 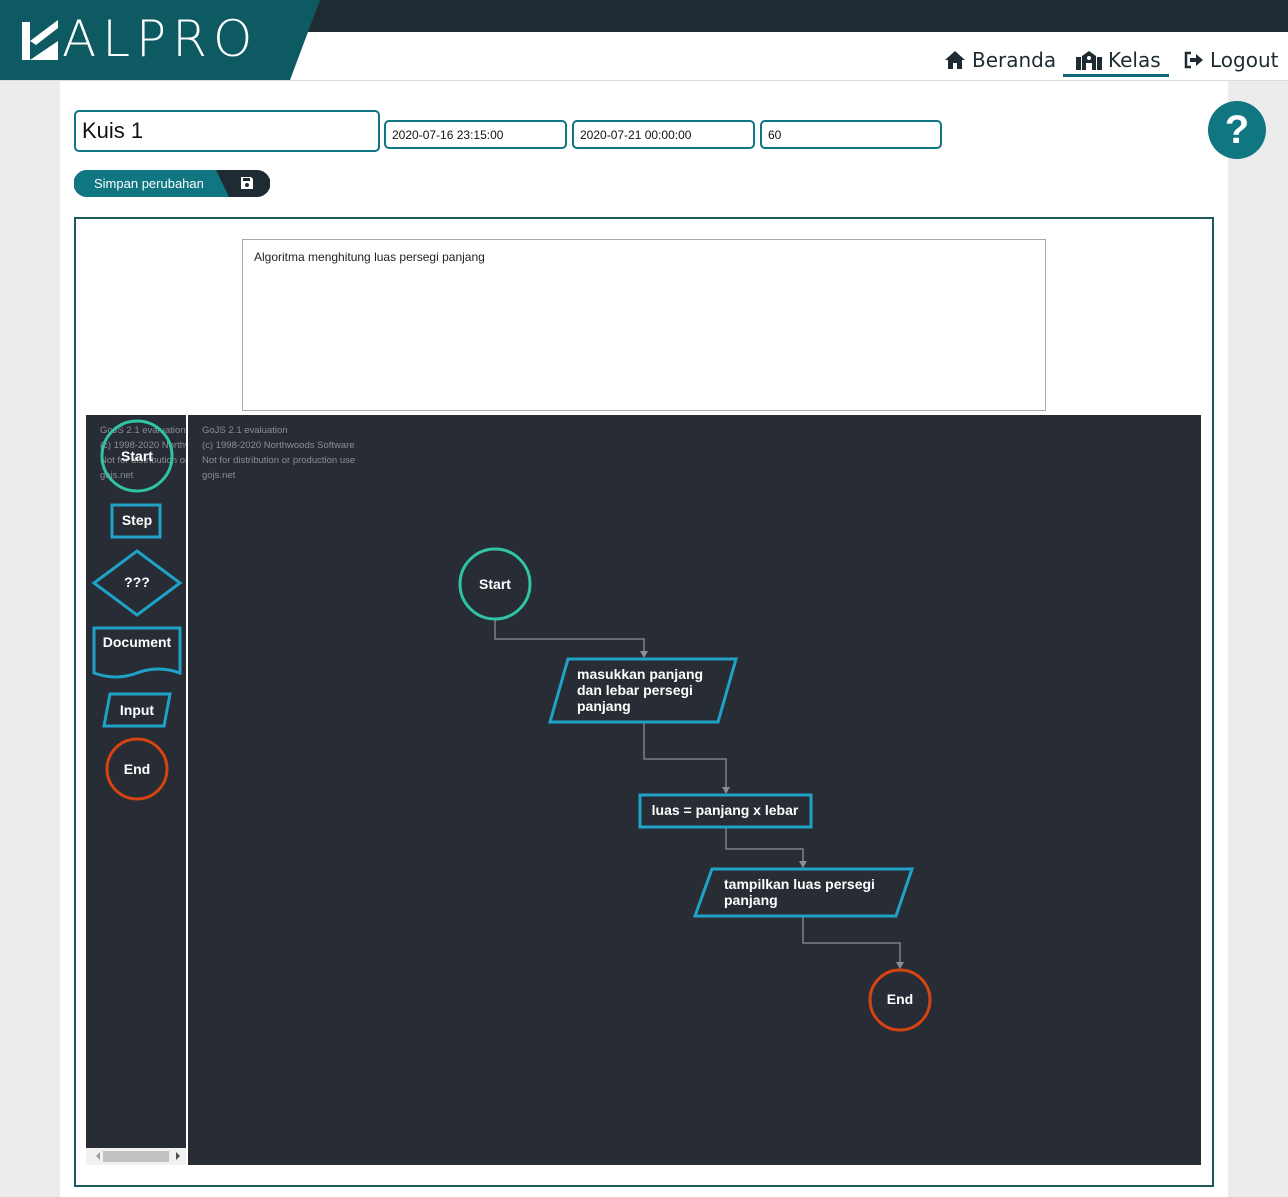 I want to click on palette-input: Input, so click(x=137, y=710).